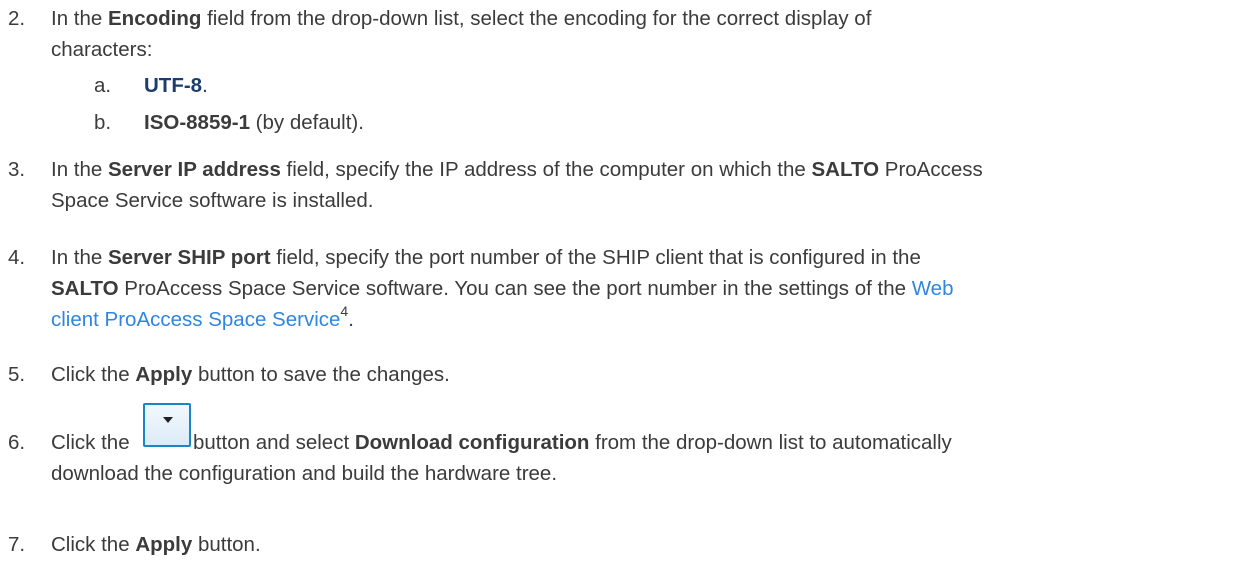 This screenshot has height=574, width=1257. I want to click on step-text-line: characters:, so click(102, 49).